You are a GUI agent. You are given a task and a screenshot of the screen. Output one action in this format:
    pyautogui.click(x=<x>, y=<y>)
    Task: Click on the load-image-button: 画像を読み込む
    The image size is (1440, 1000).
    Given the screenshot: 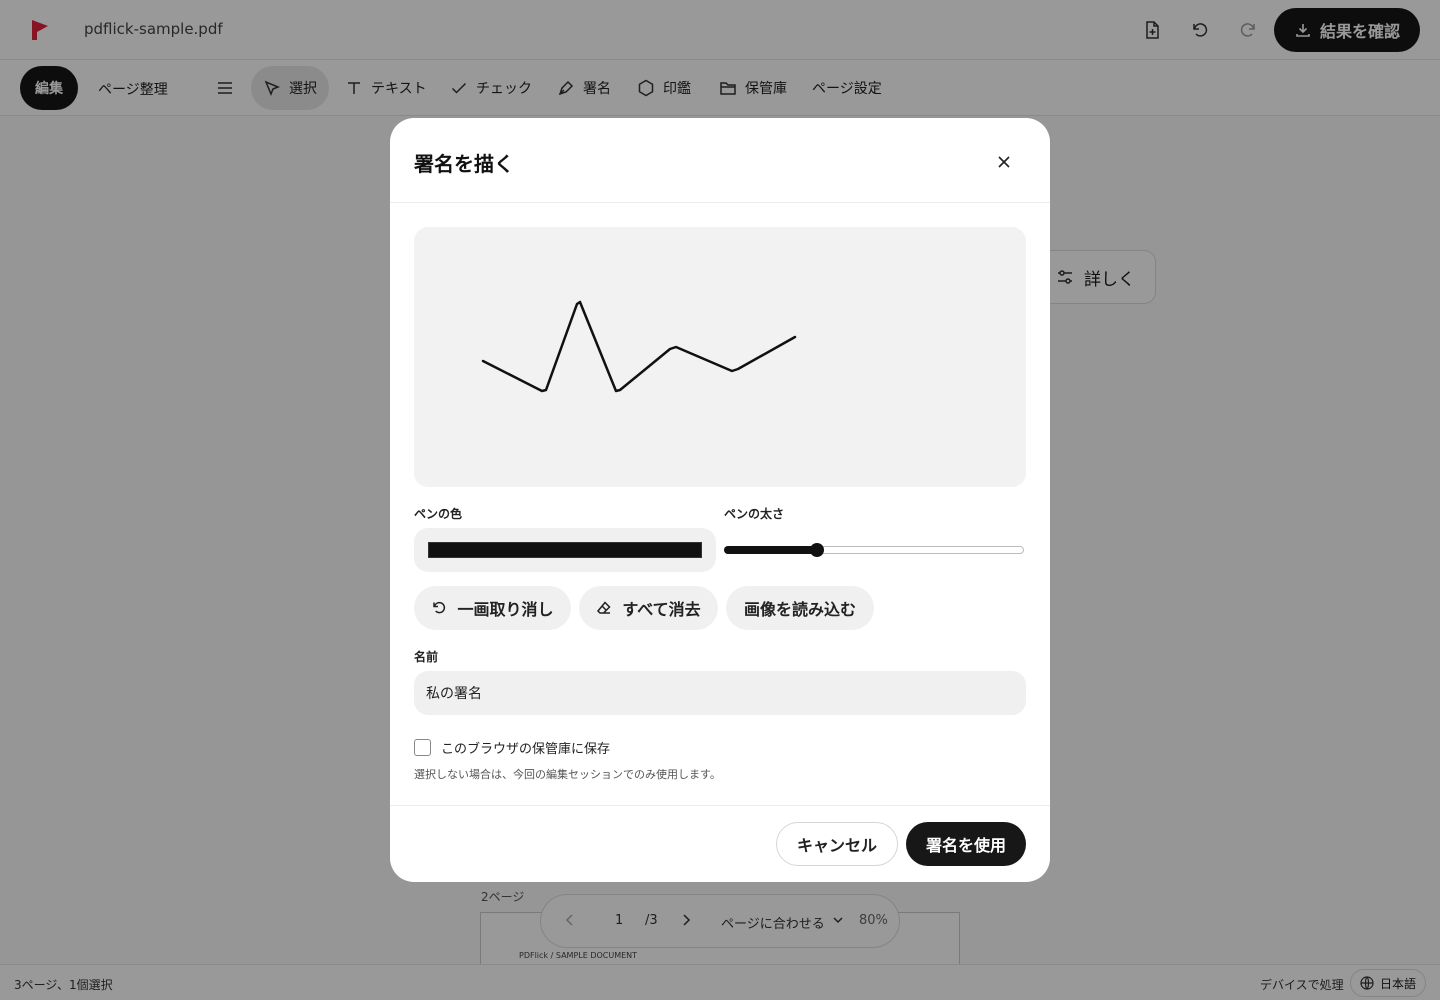 What is the action you would take?
    pyautogui.click(x=800, y=608)
    